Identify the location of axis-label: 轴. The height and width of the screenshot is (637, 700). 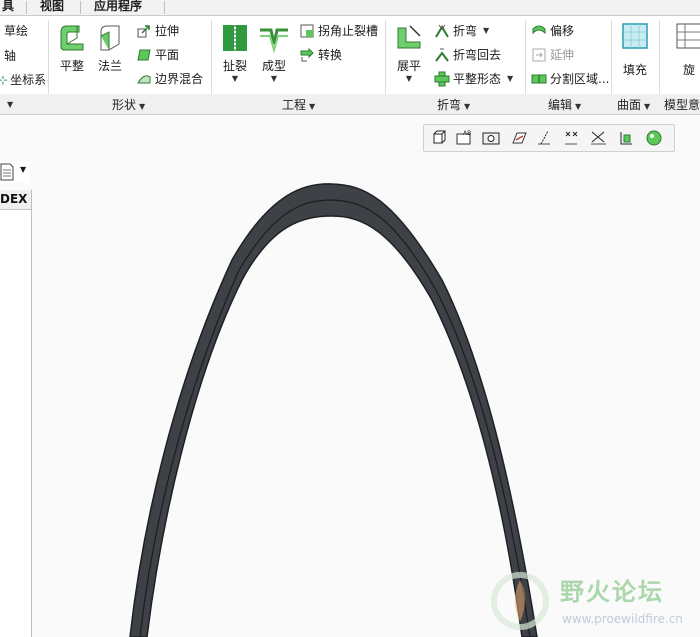
(10, 56).